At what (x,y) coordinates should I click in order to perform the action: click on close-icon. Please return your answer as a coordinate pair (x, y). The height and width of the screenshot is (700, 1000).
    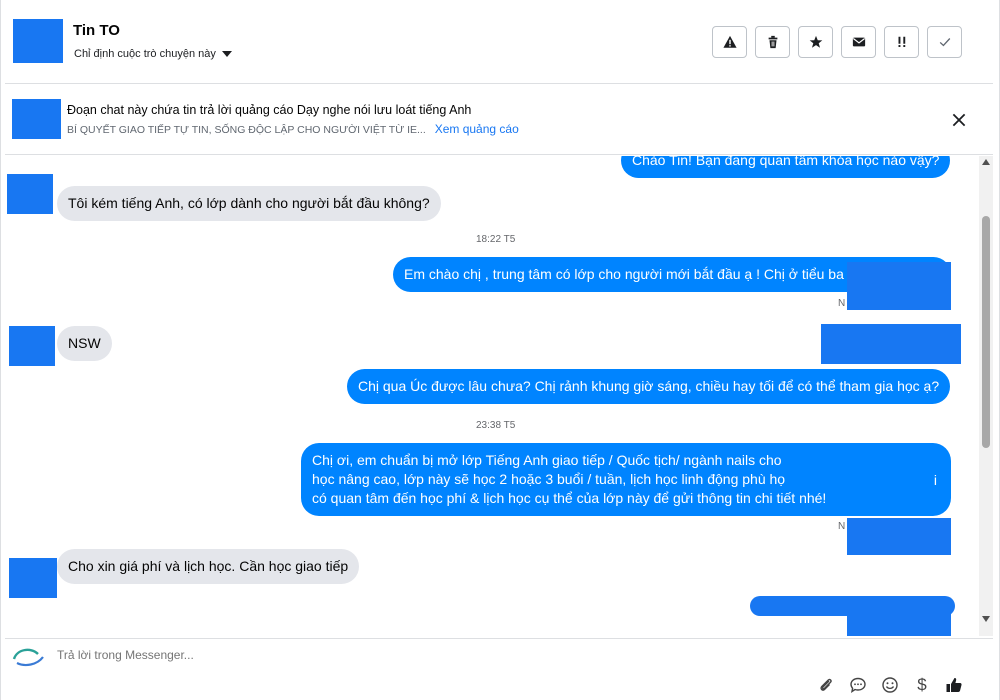
    Looking at the image, I should click on (959, 120).